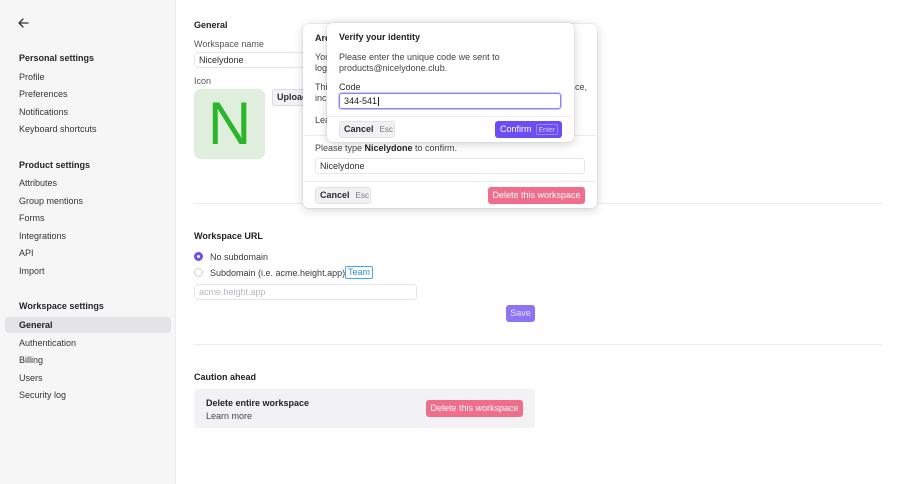  Describe the element at coordinates (321, 98) in the screenshot. I see `delete-modal-text-4: inc` at that location.